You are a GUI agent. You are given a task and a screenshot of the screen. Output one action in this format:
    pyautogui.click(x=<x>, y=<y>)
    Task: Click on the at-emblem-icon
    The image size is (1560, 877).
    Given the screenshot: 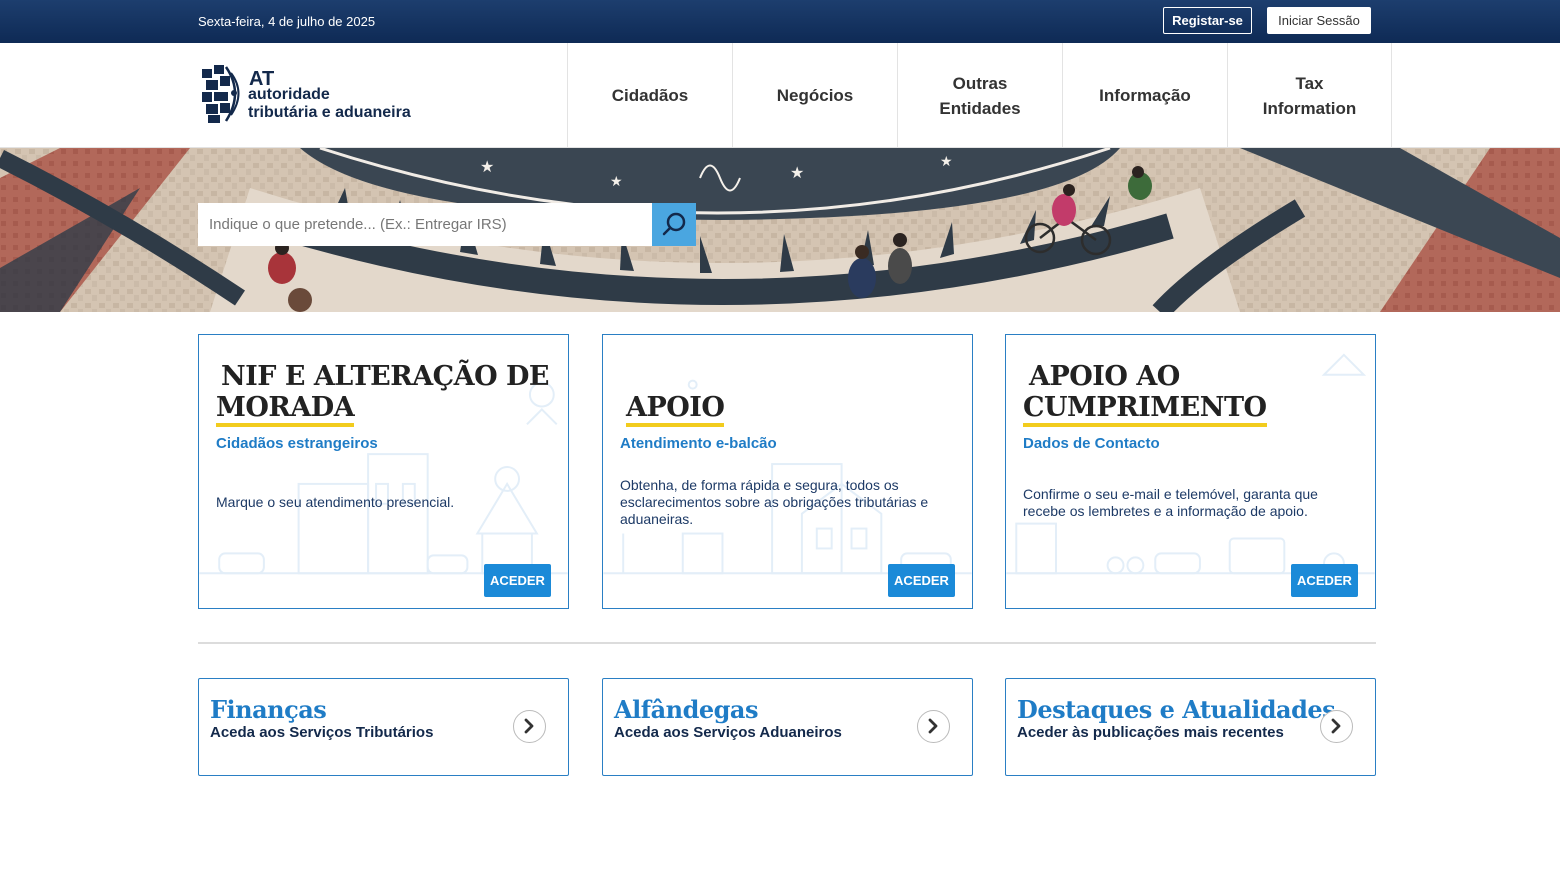 What is the action you would take?
    pyautogui.click(x=221, y=94)
    